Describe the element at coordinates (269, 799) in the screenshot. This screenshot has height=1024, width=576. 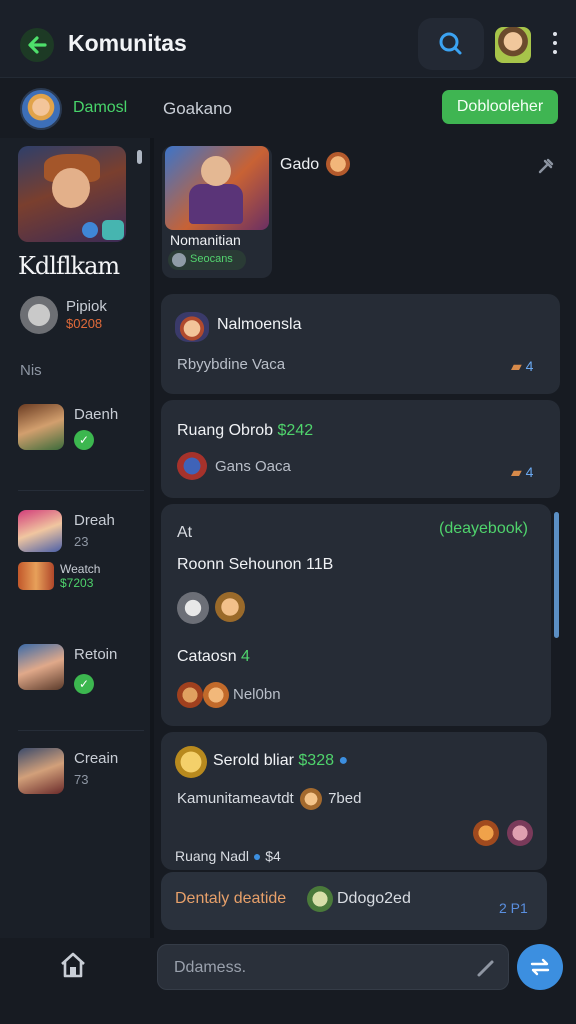
I see `card-line: Kamunitameavtdt 7bed` at that location.